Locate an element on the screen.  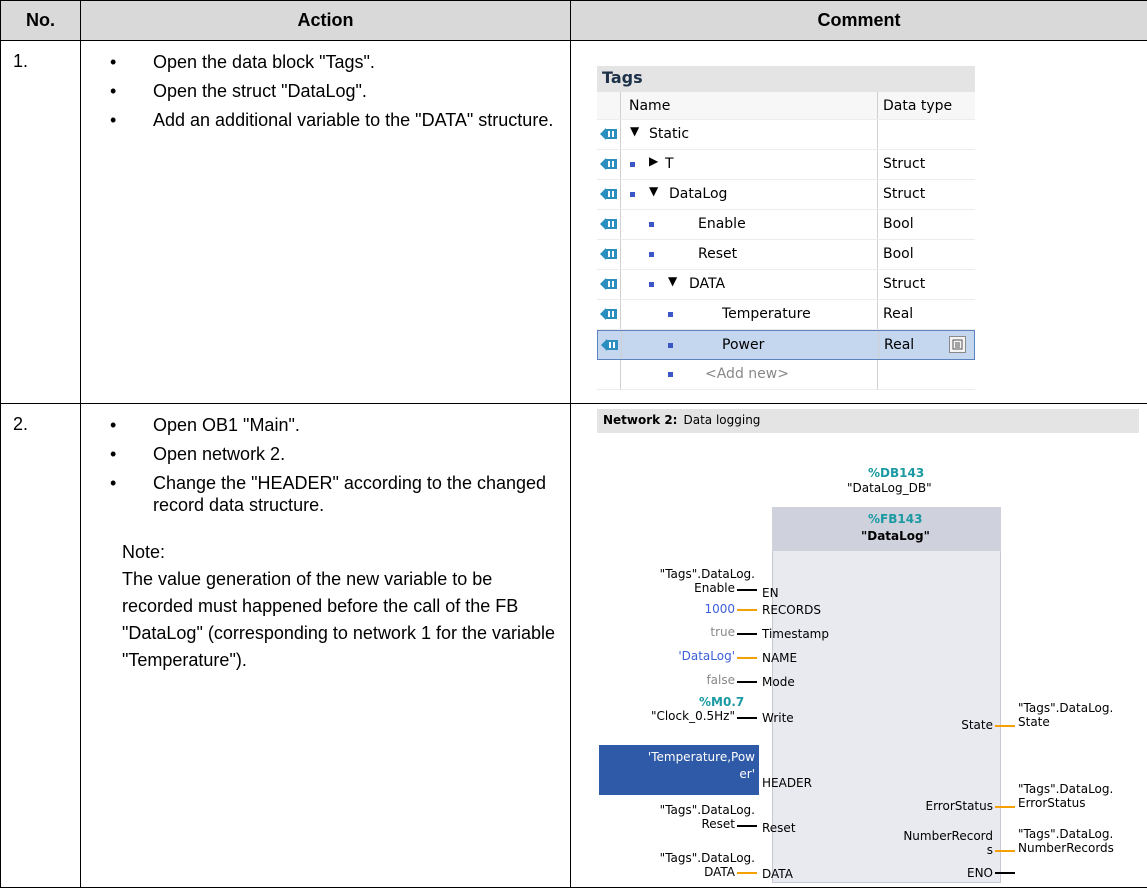
errorstatus-tag: "Tags".DataLog. is located at coordinates (1065, 789).